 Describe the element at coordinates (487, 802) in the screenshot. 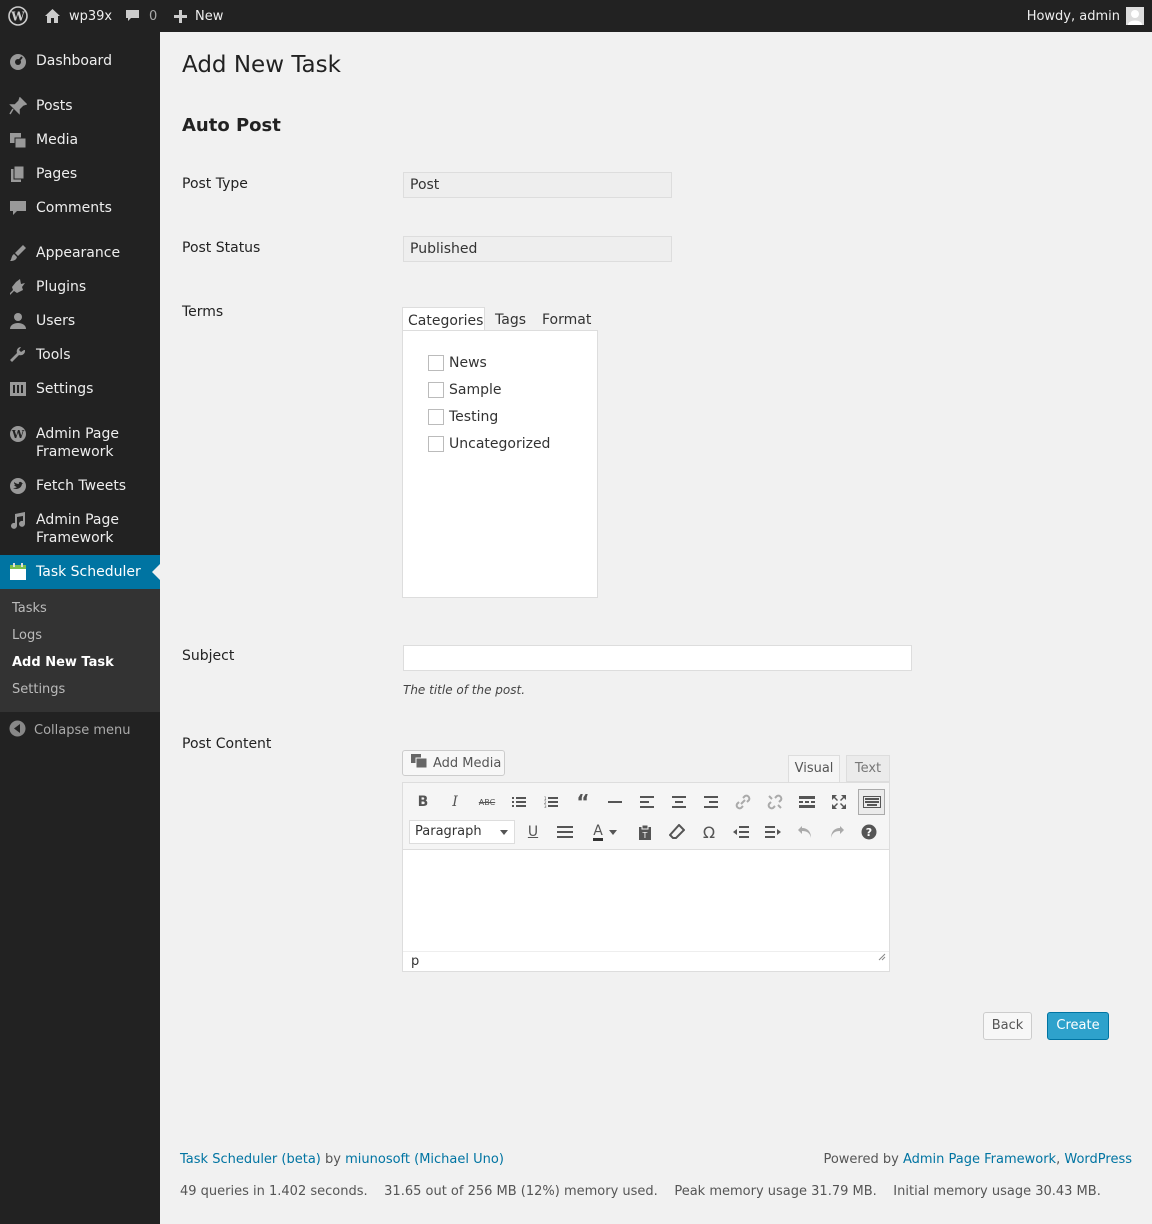

I see `strikethrough-icon: ABC` at that location.